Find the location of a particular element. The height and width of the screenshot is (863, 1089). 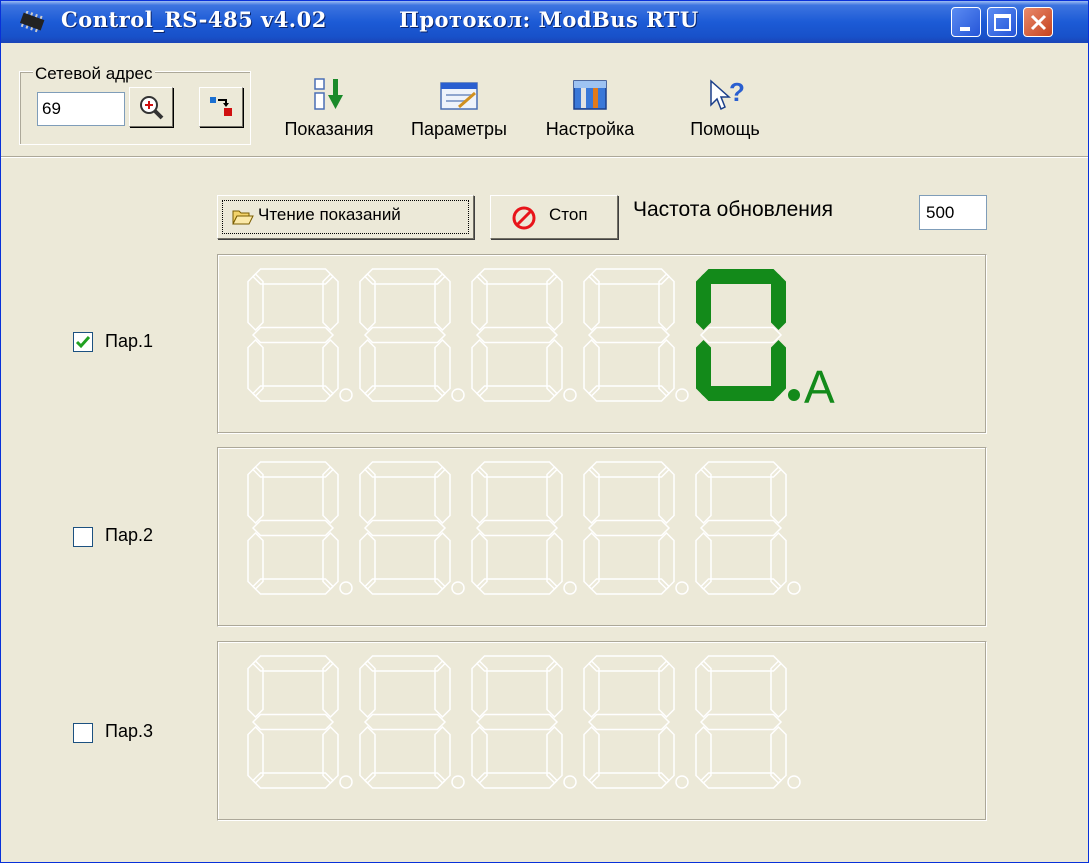

read-readings-label: Чтение показаний is located at coordinates (329, 214).